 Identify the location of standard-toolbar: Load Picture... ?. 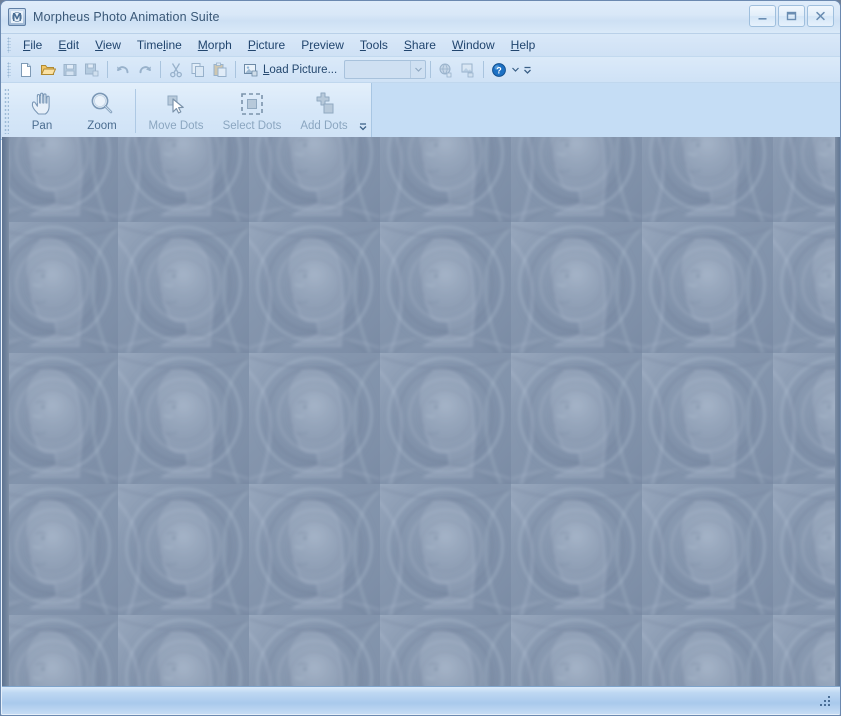
(420, 70).